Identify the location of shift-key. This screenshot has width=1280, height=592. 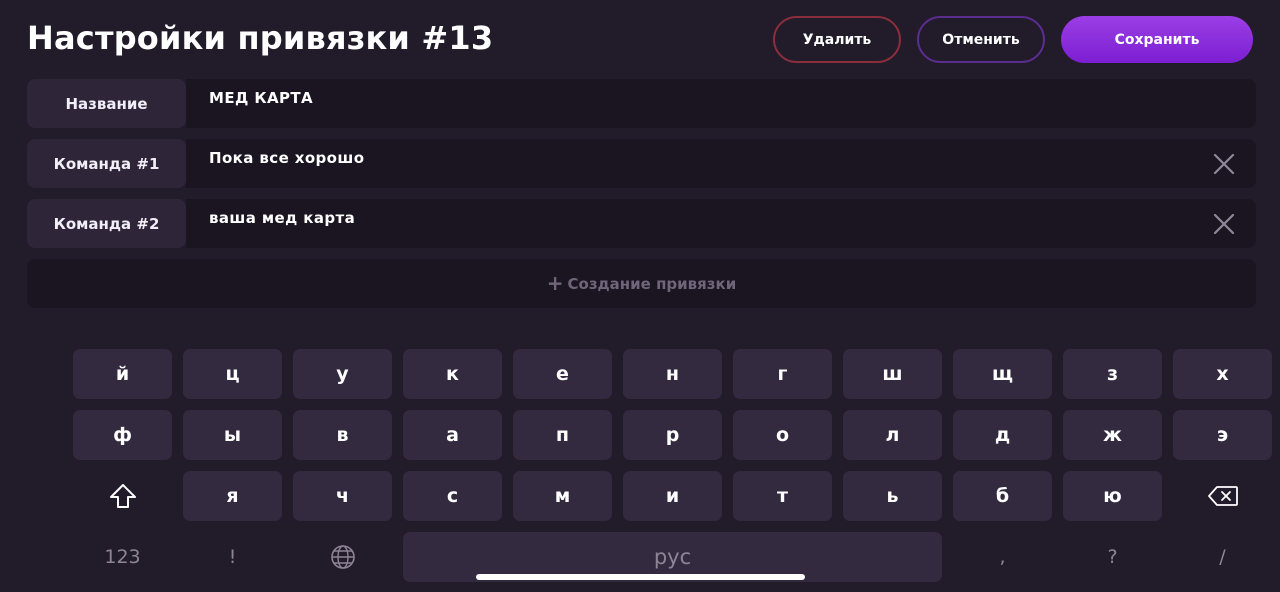
(122, 496).